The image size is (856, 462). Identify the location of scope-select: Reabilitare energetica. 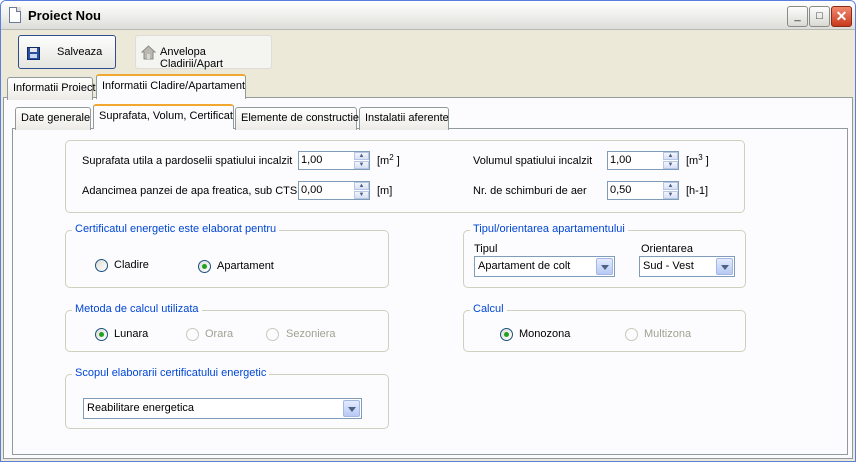
(222, 408).